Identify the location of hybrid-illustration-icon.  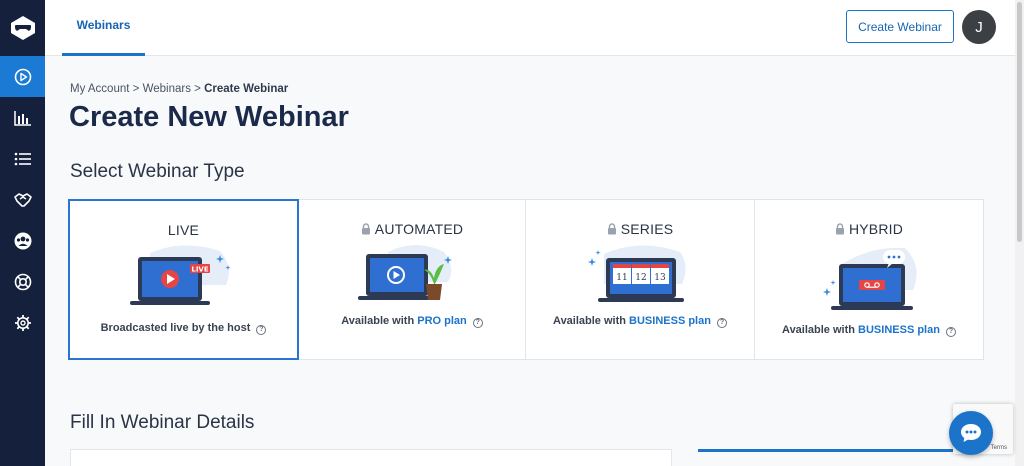
(870, 278).